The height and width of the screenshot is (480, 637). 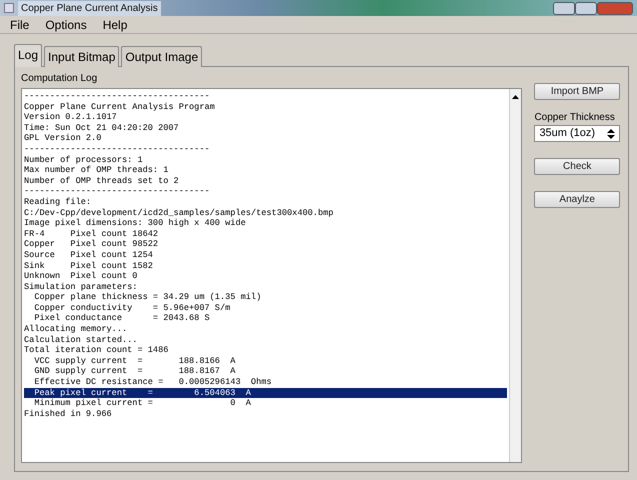 I want to click on menu-item: Help, so click(x=115, y=25).